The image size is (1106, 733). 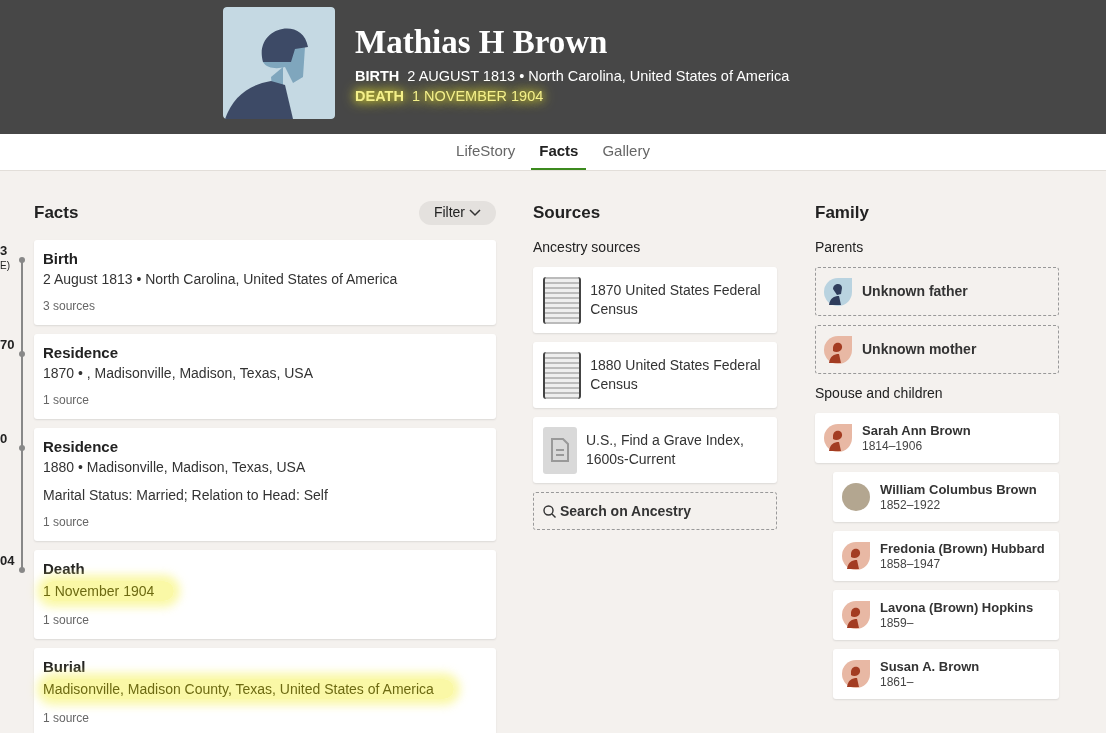 I want to click on fact-title: Death, so click(x=64, y=569).